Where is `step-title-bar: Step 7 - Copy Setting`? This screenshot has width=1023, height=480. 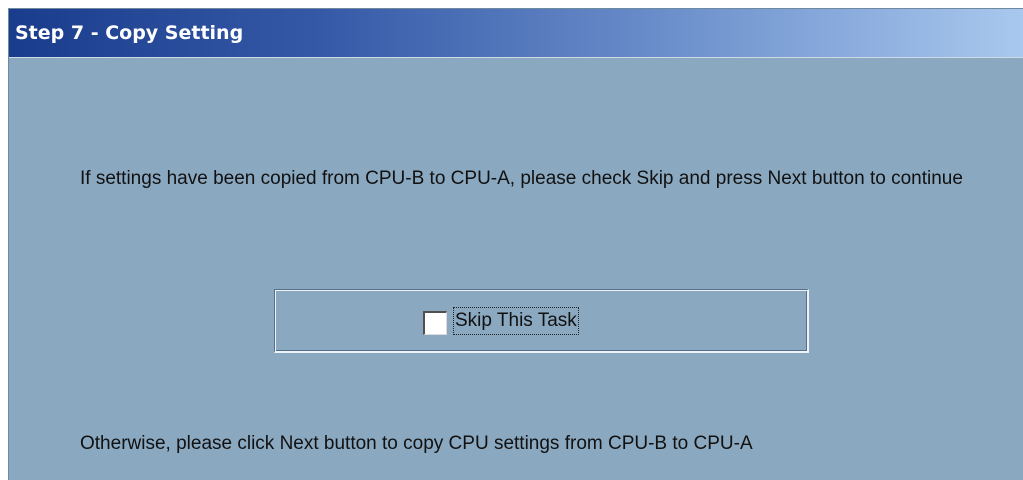 step-title-bar: Step 7 - Copy Setting is located at coordinates (516, 33).